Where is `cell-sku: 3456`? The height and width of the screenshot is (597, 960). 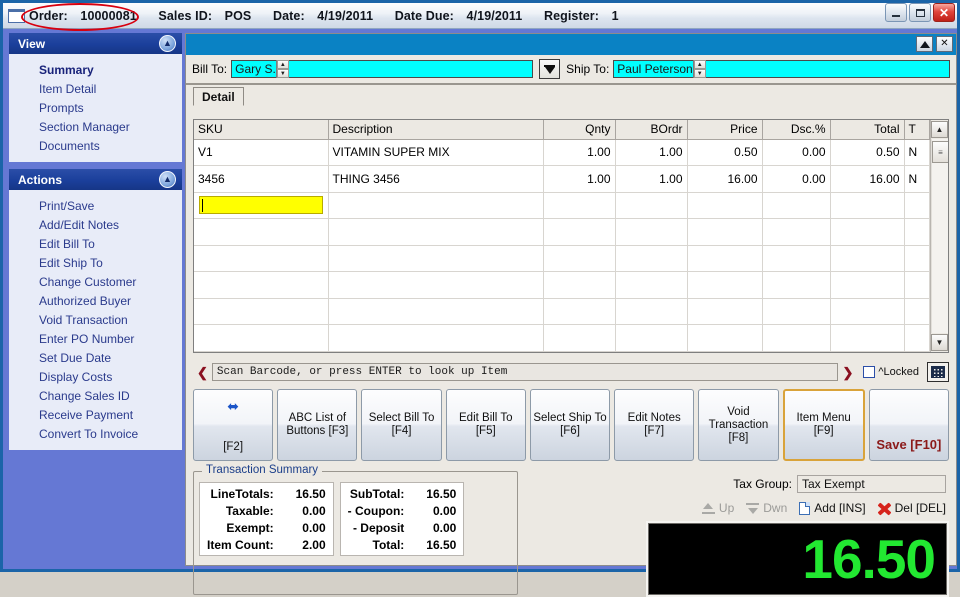
cell-sku: 3456 is located at coordinates (261, 179).